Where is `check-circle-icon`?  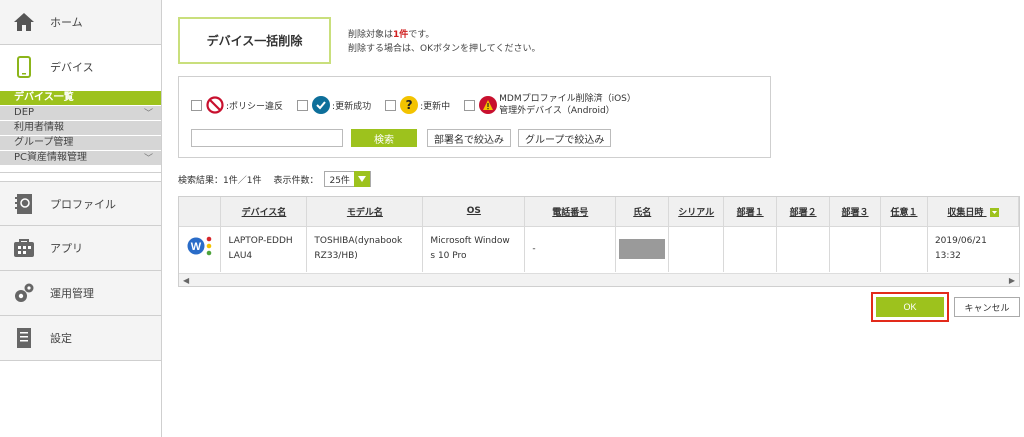 check-circle-icon is located at coordinates (321, 105).